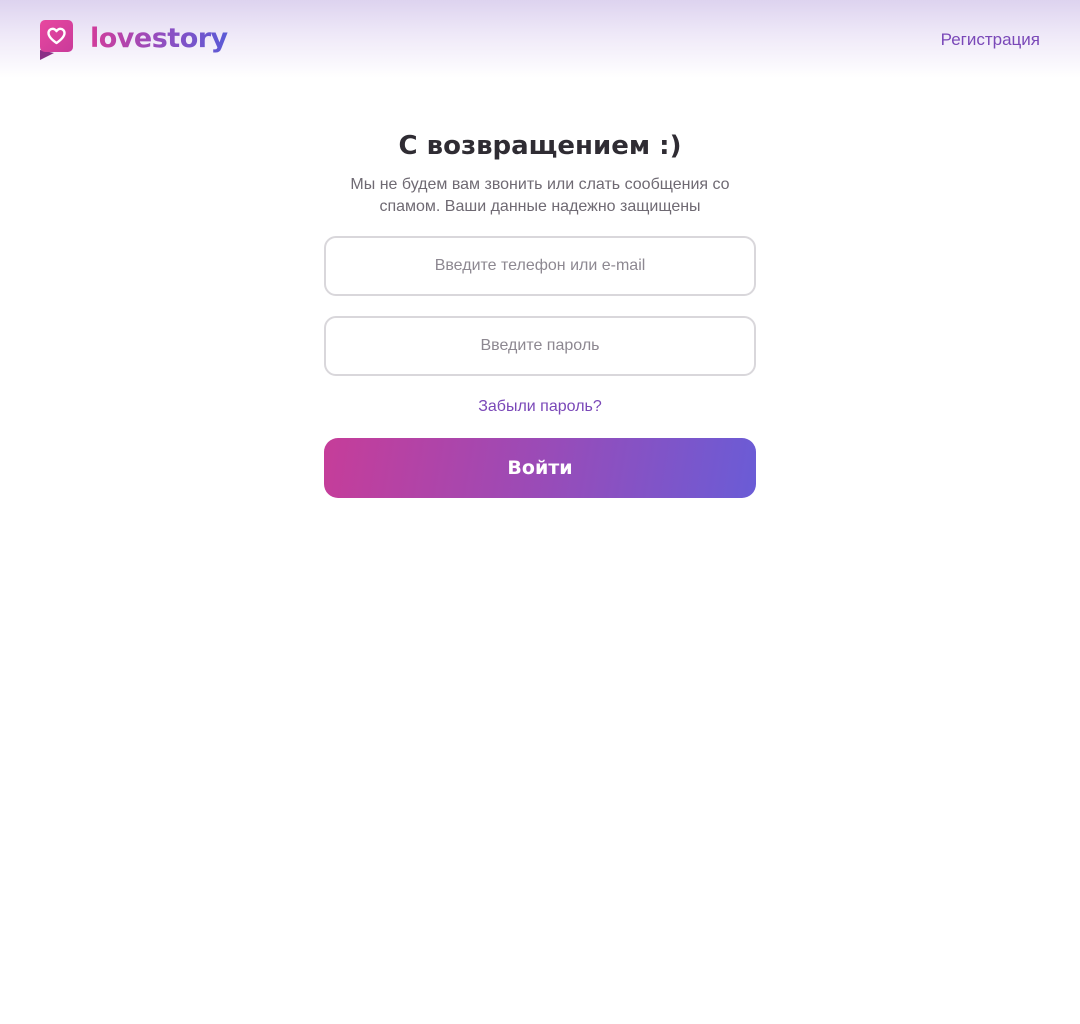  What do you see at coordinates (540, 407) in the screenshot?
I see `forgot-password-link: Забыли пароль?` at bounding box center [540, 407].